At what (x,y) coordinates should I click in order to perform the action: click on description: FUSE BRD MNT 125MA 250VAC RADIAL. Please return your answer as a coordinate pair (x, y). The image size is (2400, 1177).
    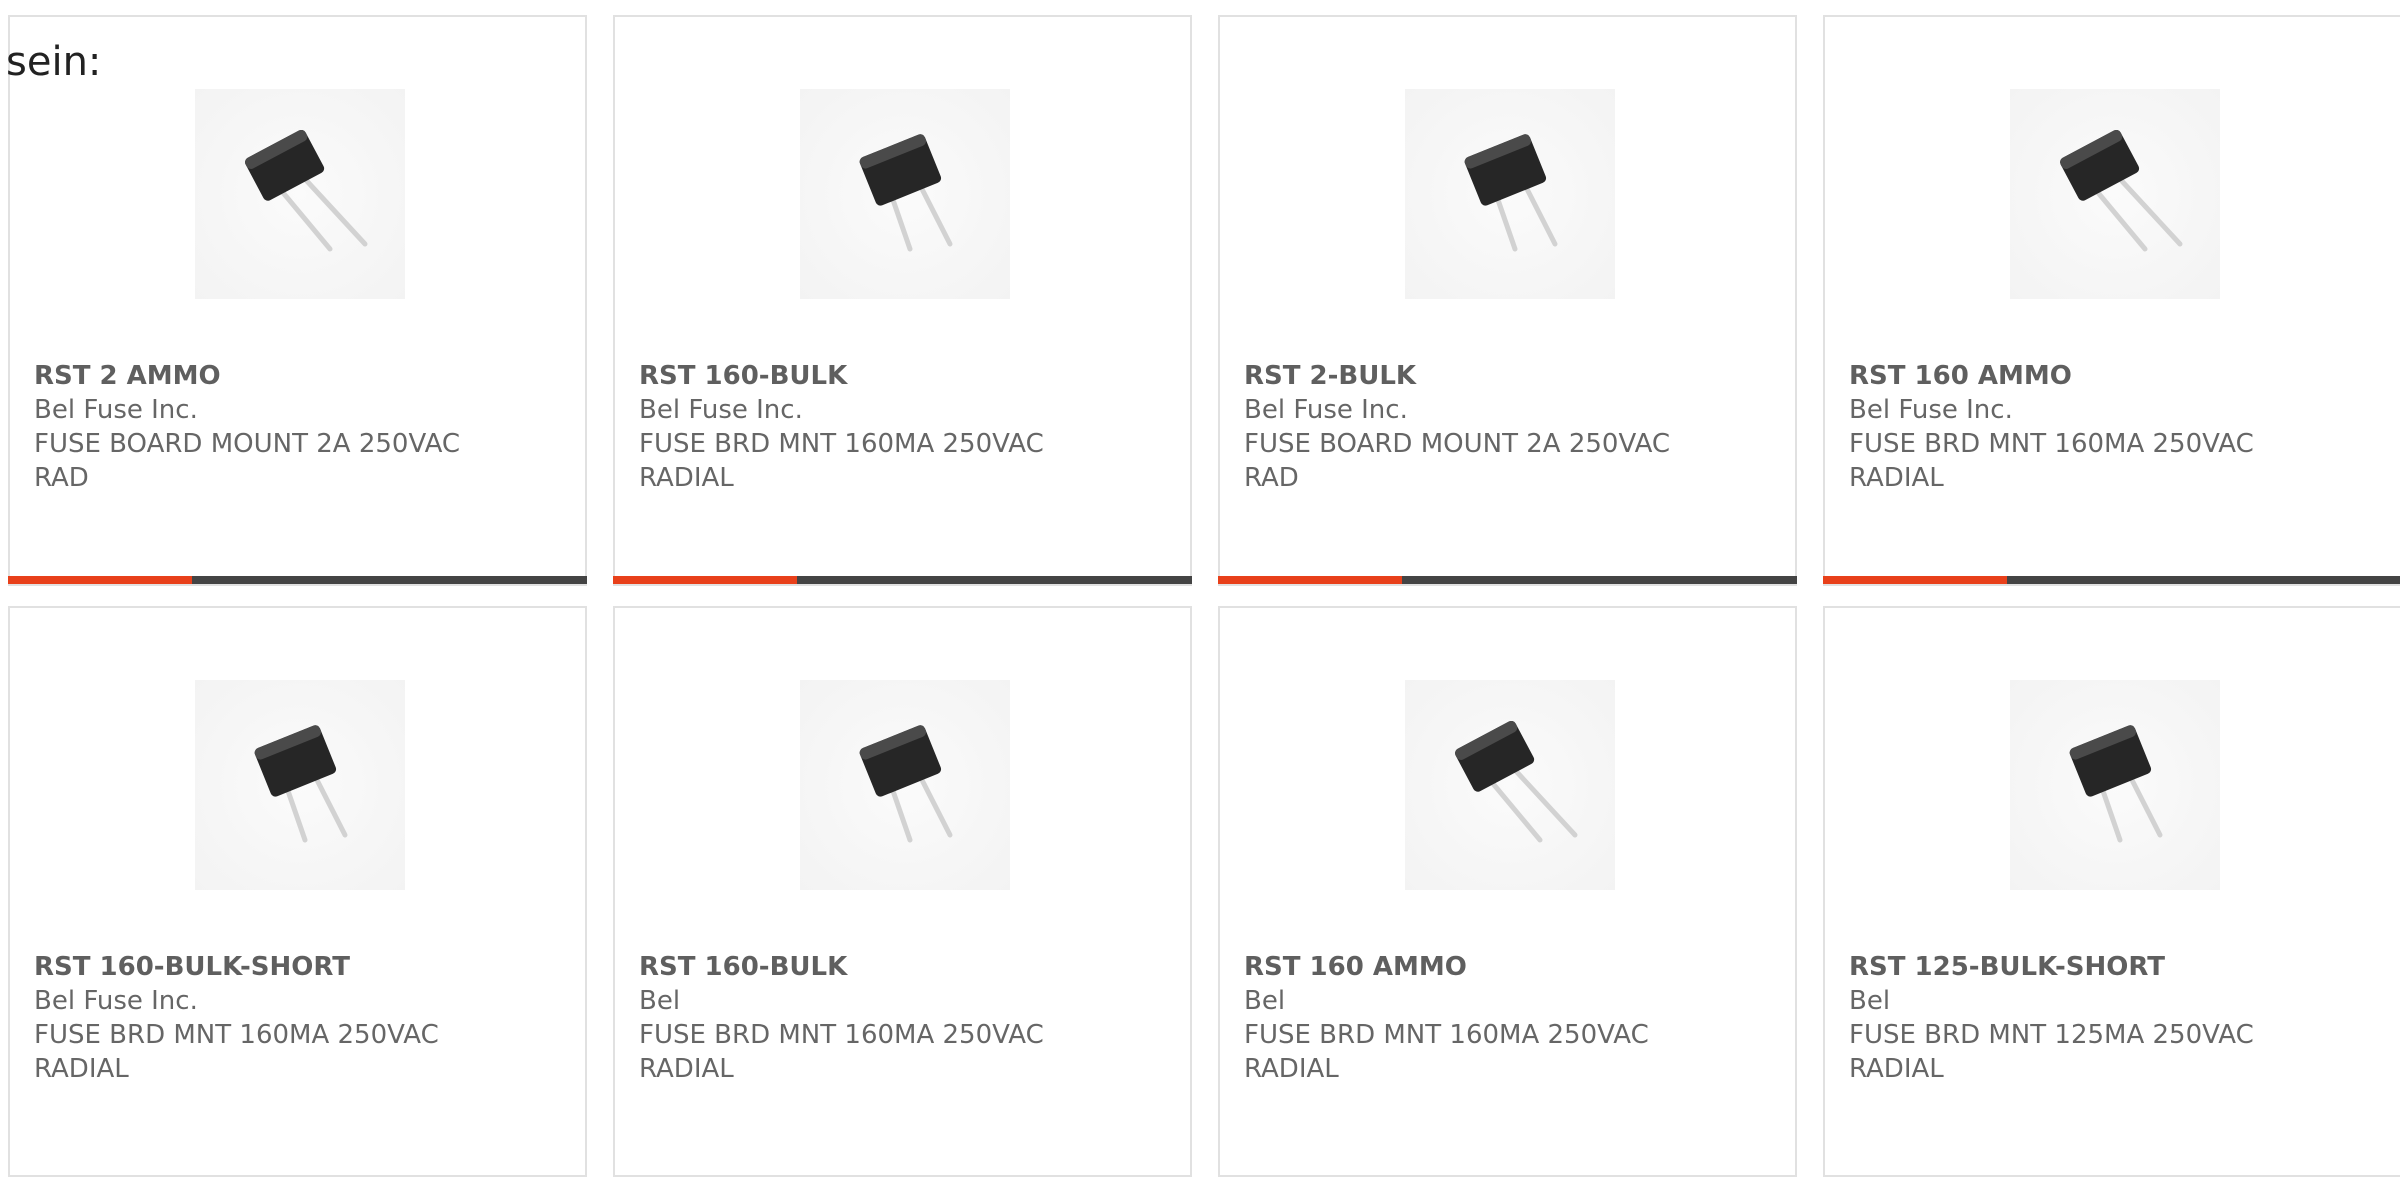
    Looking at the image, I should click on (2084, 1052).